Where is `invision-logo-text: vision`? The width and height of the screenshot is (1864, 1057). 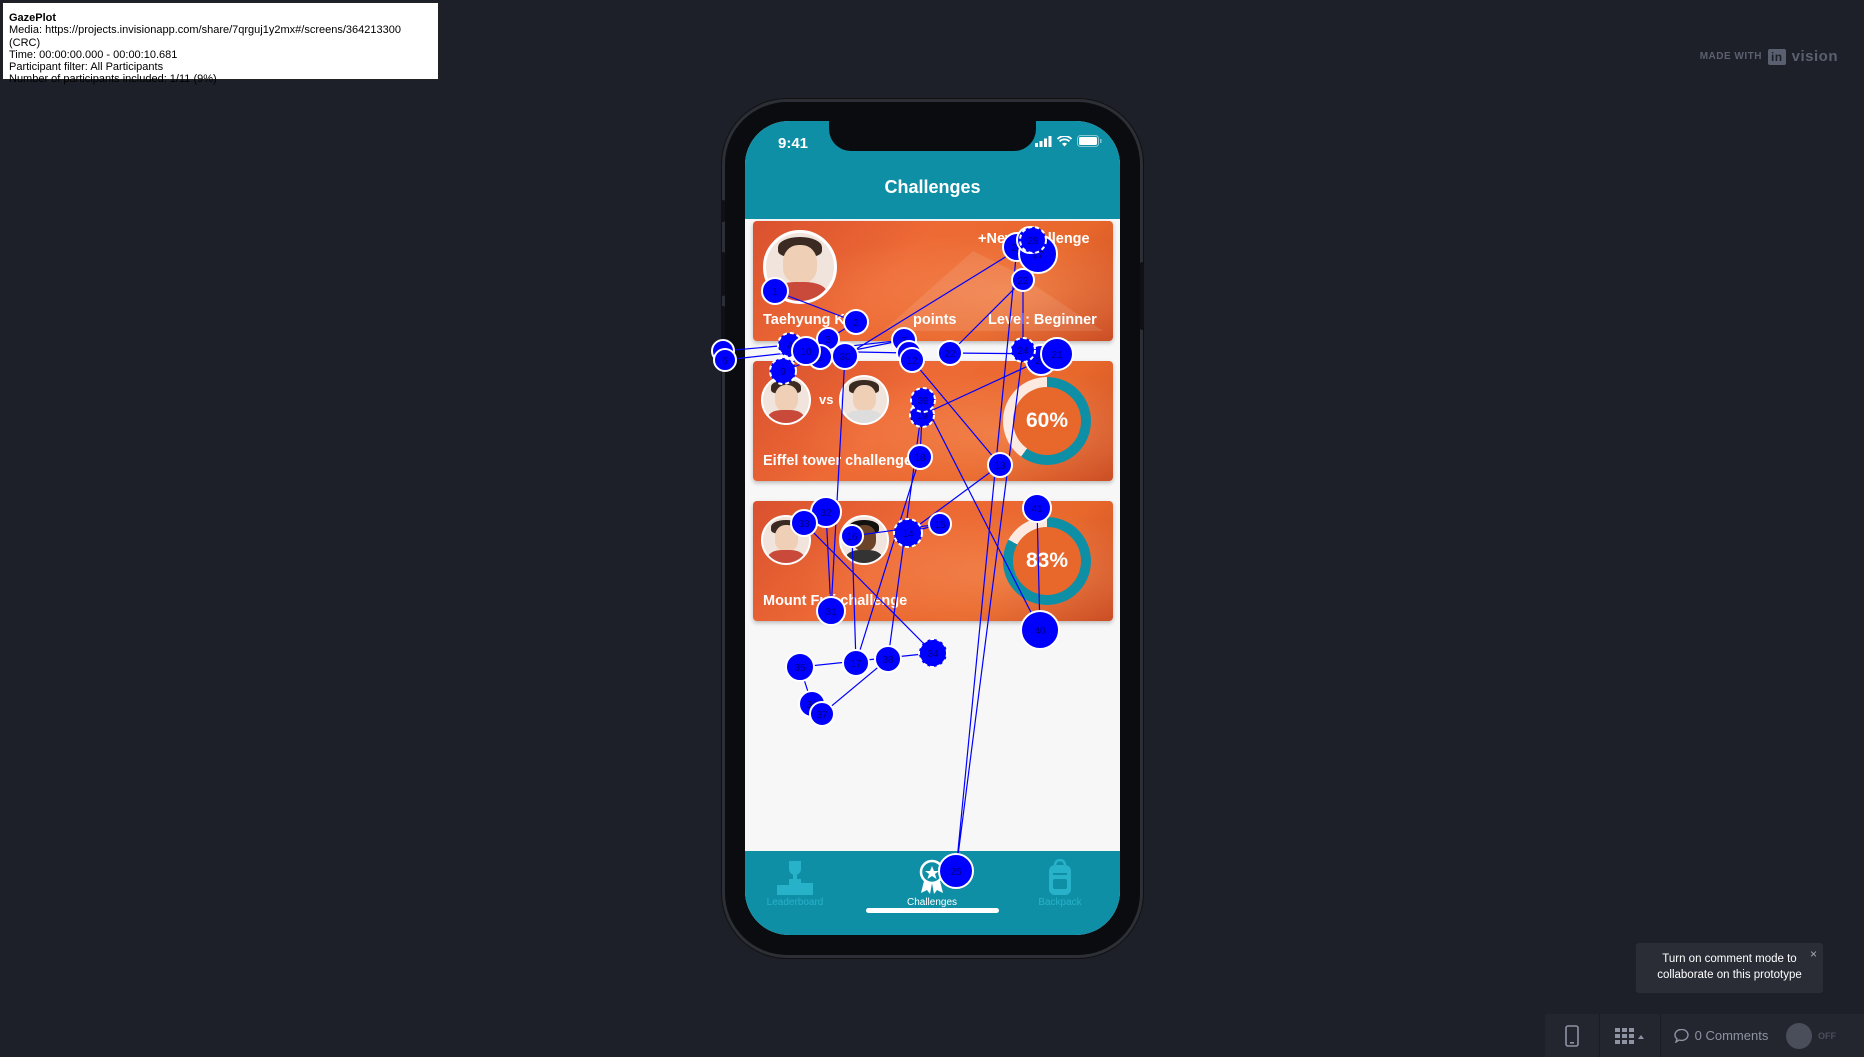 invision-logo-text: vision is located at coordinates (1814, 56).